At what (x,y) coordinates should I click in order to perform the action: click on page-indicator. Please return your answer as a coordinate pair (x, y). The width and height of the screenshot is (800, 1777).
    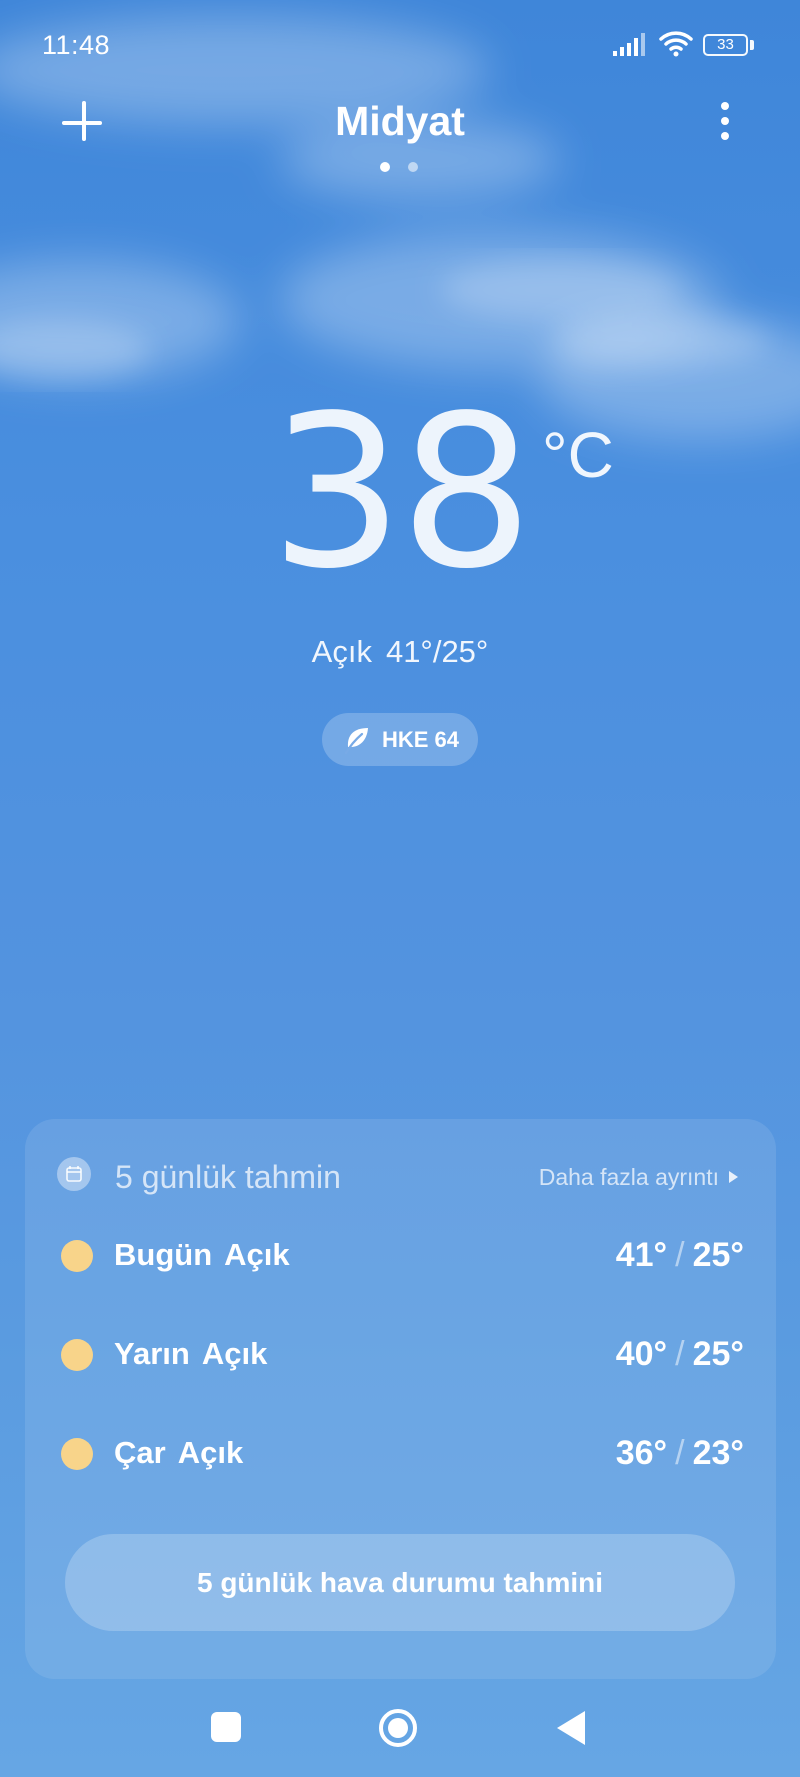
    Looking at the image, I should click on (403, 168).